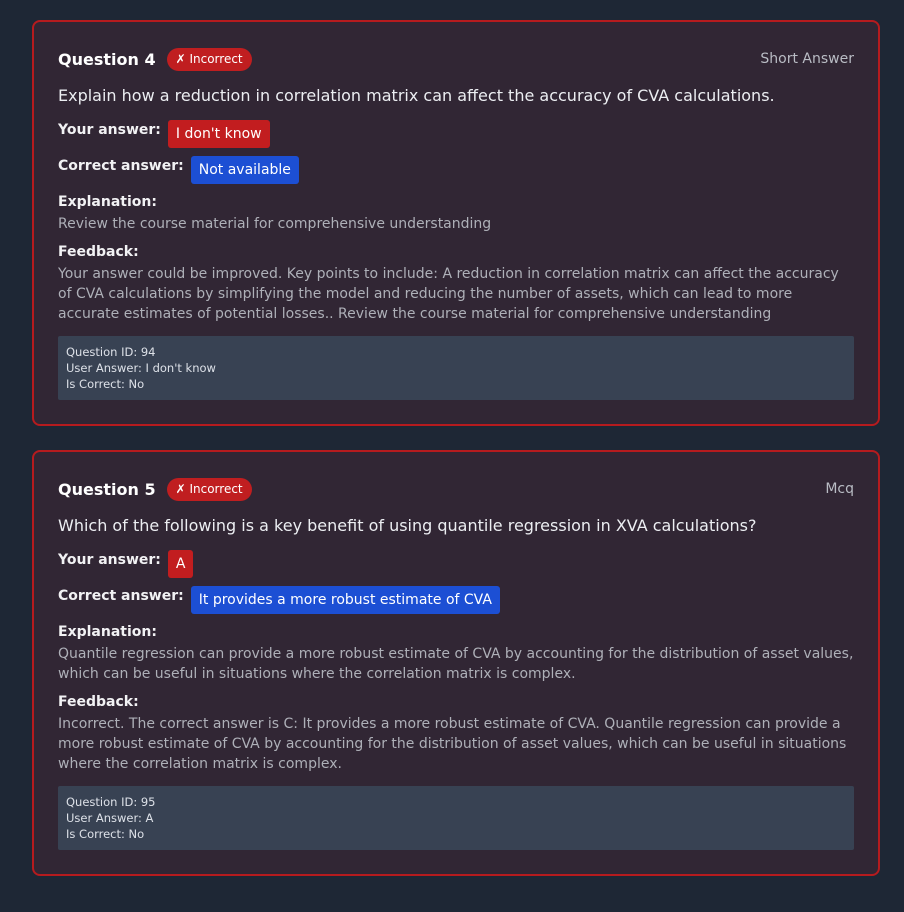 Image resolution: width=904 pixels, height=912 pixels. What do you see at coordinates (180, 564) in the screenshot?
I see `your-answer-chip: A` at bounding box center [180, 564].